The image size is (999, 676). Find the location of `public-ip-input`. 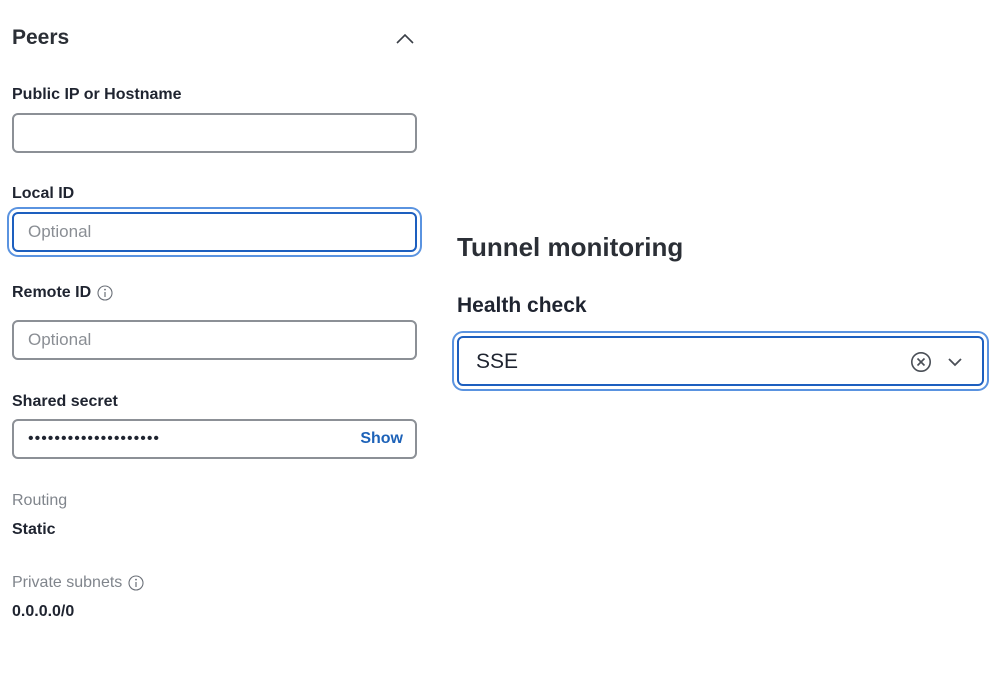

public-ip-input is located at coordinates (214, 133).